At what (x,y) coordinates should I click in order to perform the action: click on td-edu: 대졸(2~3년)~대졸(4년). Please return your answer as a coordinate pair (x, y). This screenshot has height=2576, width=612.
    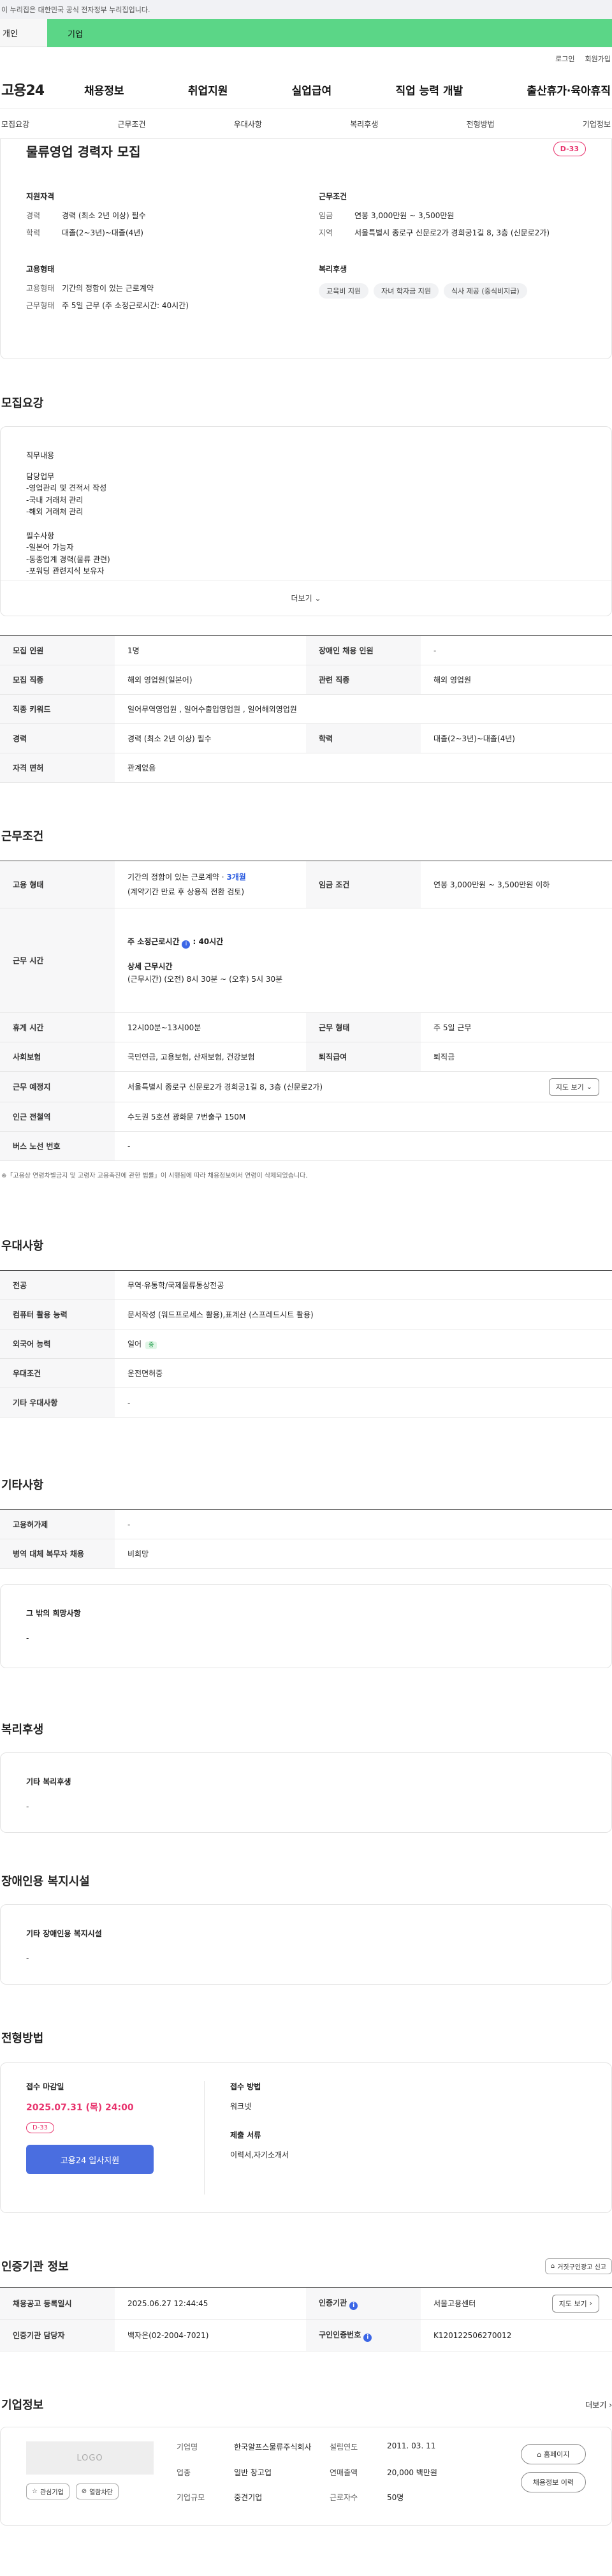
    Looking at the image, I should click on (516, 738).